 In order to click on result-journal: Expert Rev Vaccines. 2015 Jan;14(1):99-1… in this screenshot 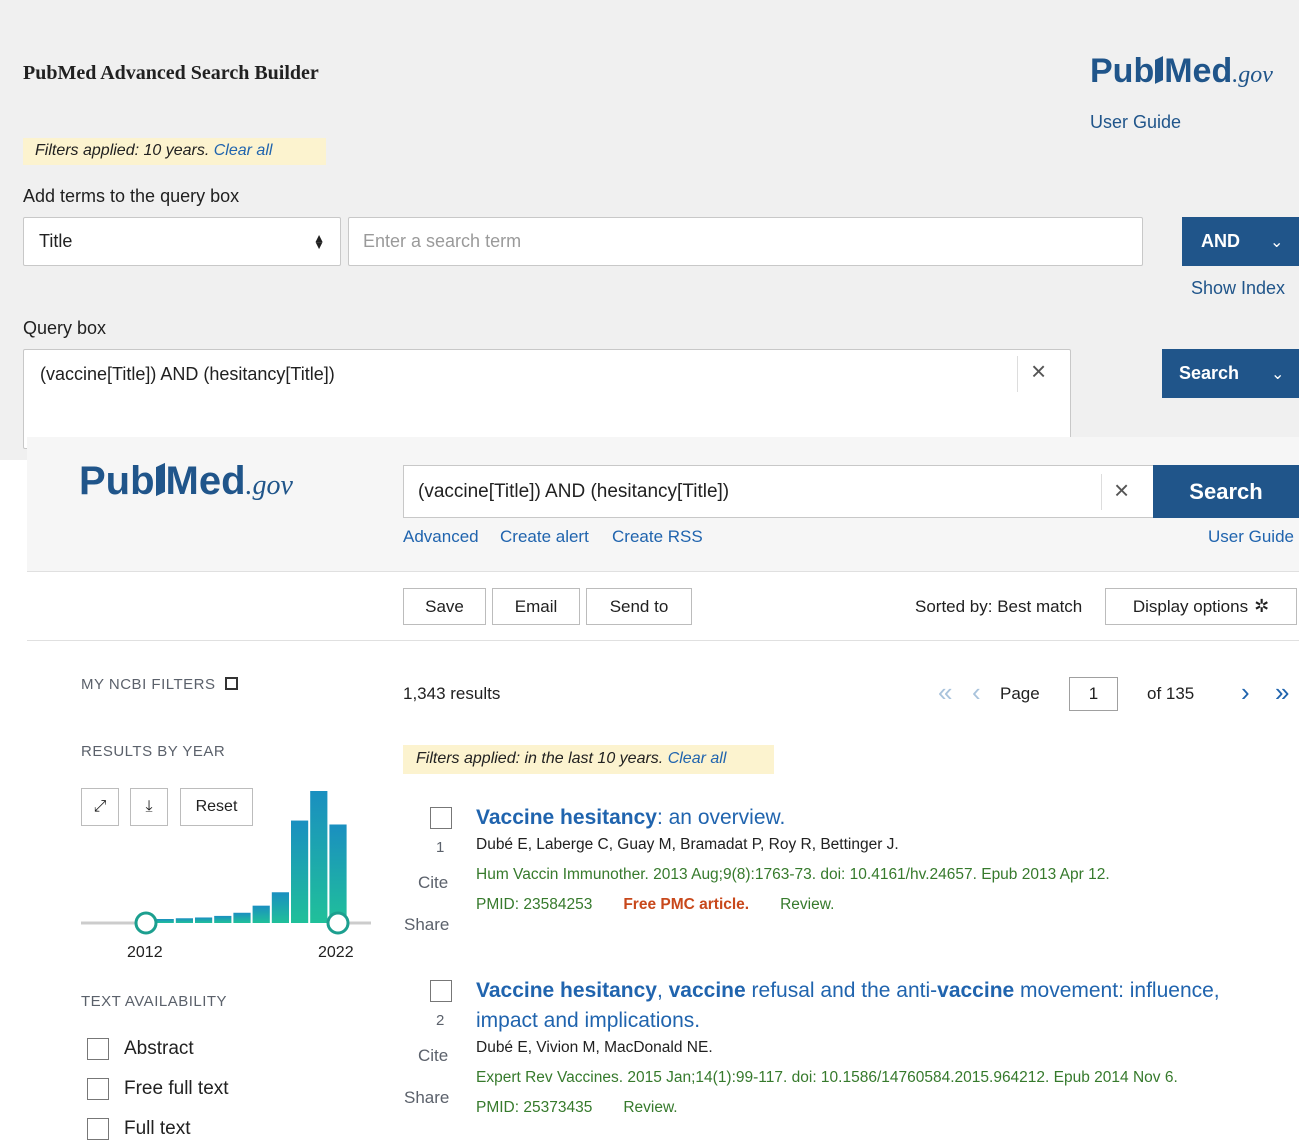, I will do `click(827, 1077)`.